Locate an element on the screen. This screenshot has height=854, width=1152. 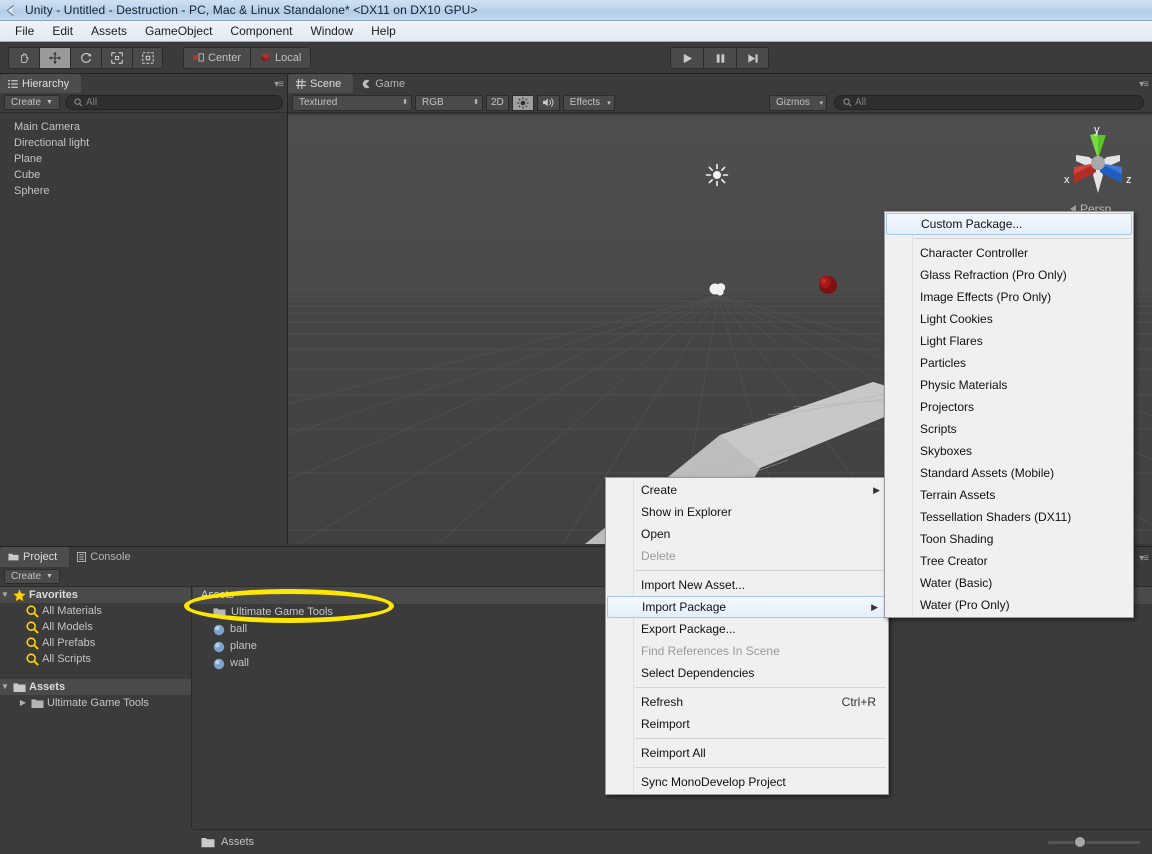
import-item-skyboxes: Skyboxes is located at coordinates (1009, 451).